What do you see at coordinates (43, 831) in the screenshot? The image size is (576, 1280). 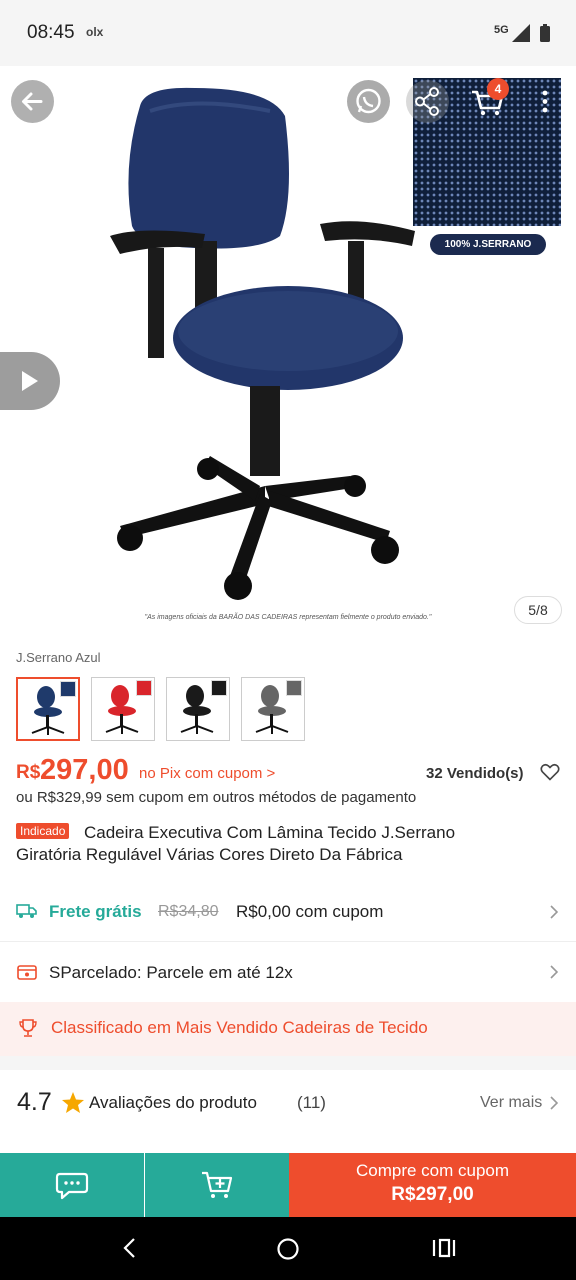 I see `indicado-badge: Indicado` at bounding box center [43, 831].